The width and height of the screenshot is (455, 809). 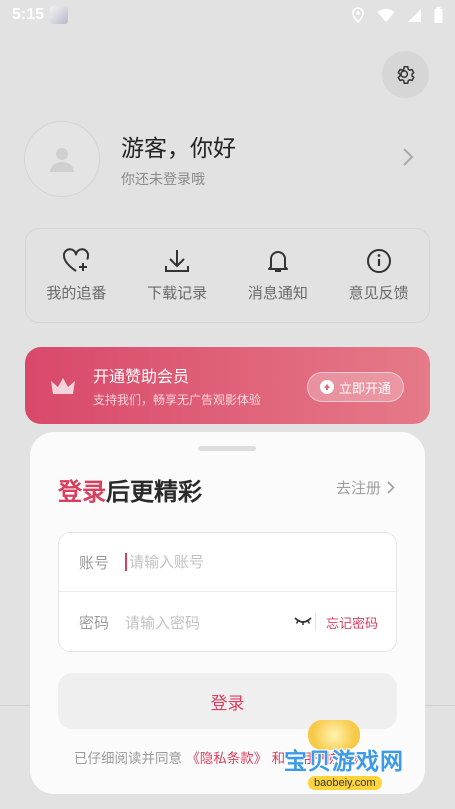 I want to click on quick-action-label: 下载记录, so click(x=177, y=293).